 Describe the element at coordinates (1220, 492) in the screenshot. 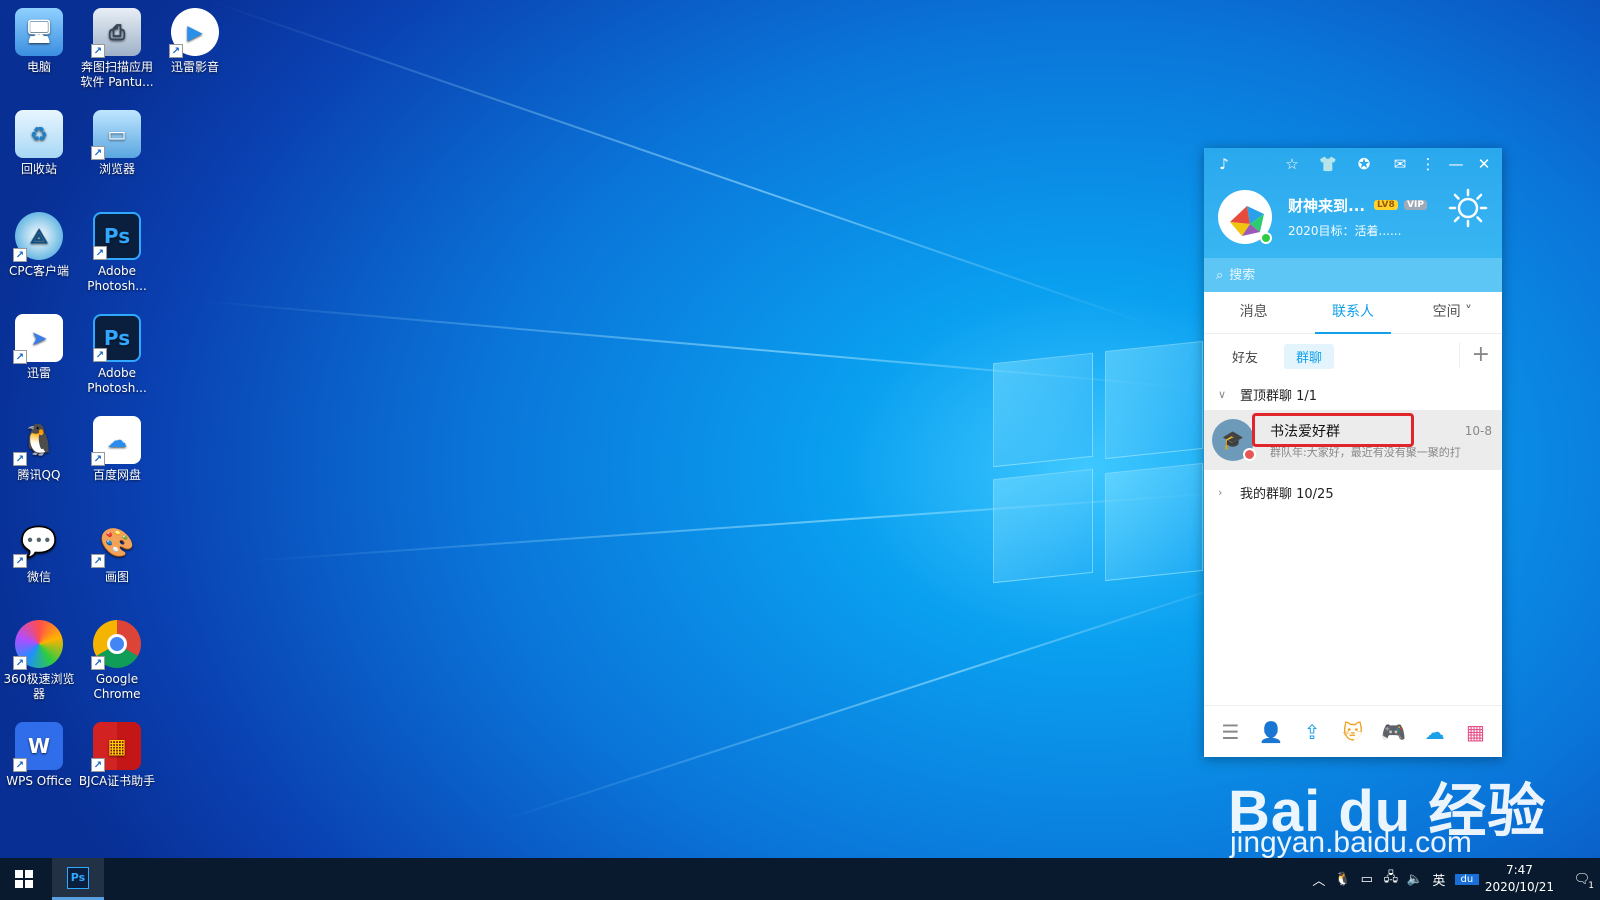

I see `chevron-right-icon: ›` at that location.